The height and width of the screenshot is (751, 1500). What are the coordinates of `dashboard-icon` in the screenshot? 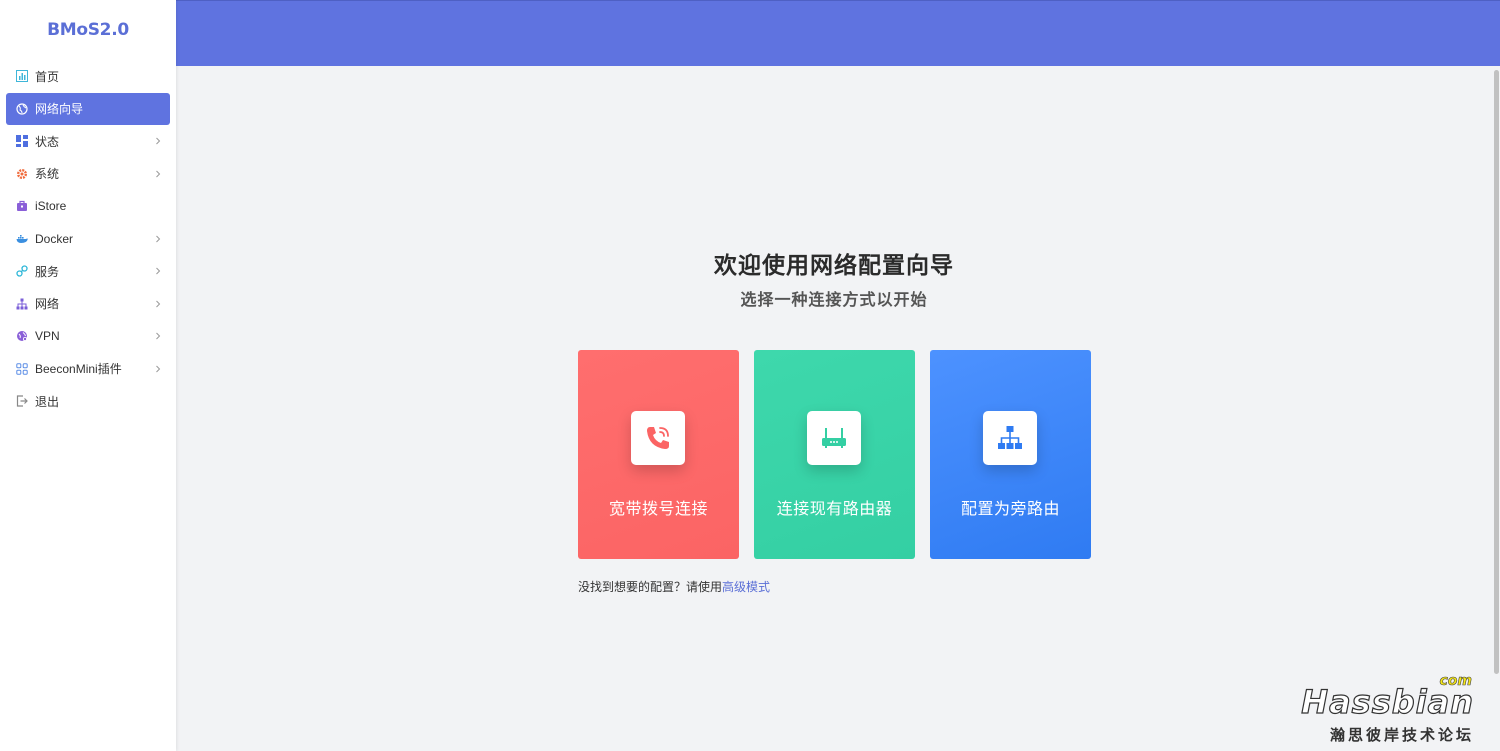 It's located at (22, 76).